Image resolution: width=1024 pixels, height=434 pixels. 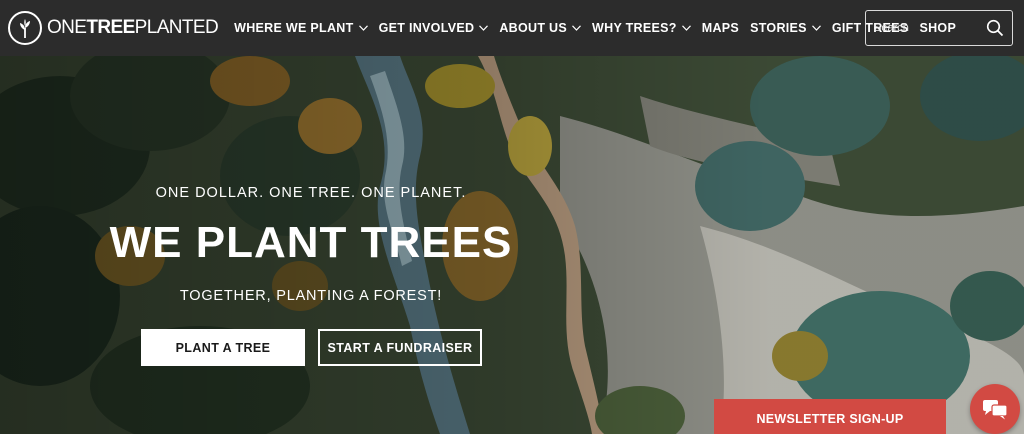 What do you see at coordinates (311, 296) in the screenshot?
I see `hero-subline: TOGETHER, PLANTING A FOREST!` at bounding box center [311, 296].